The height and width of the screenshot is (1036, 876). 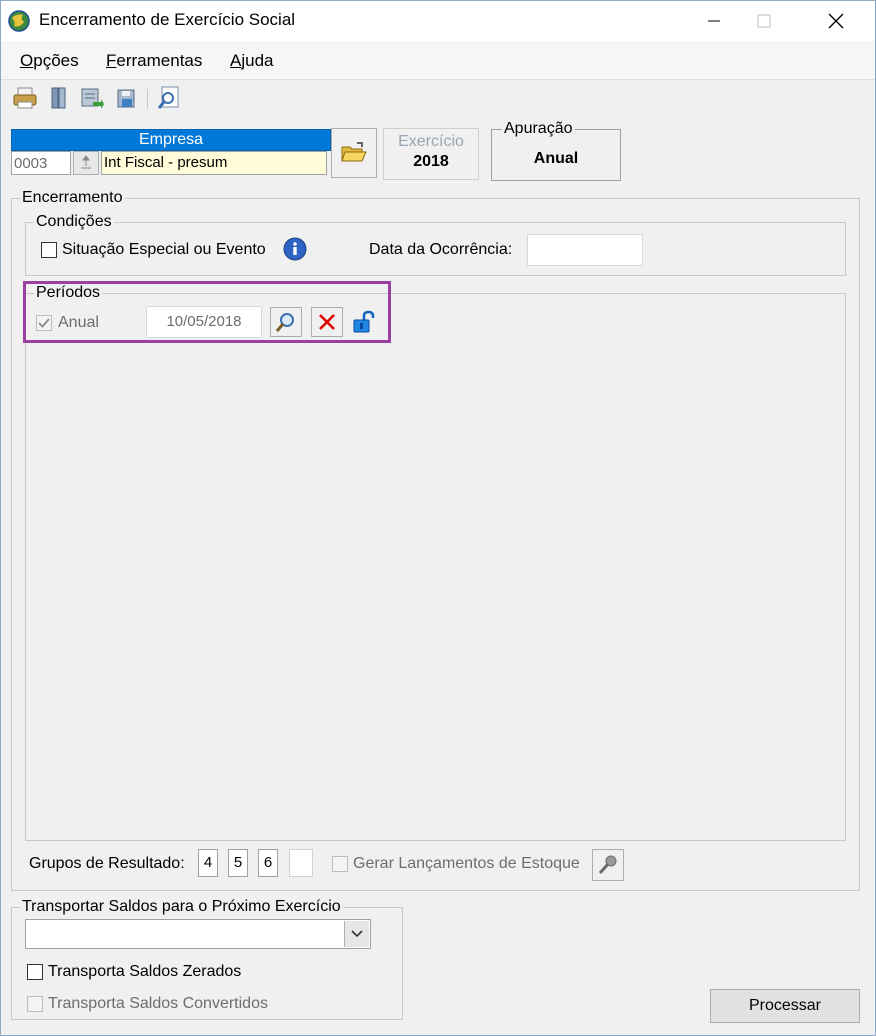 What do you see at coordinates (340, 864) in the screenshot?
I see `gerar-lancamentos-checkbox` at bounding box center [340, 864].